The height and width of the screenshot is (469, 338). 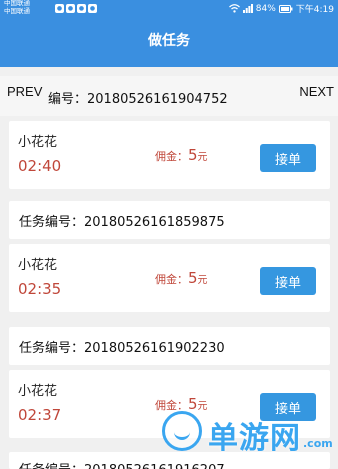 What do you see at coordinates (122, 348) in the screenshot?
I see `task-order-number: 任务编号：20180526161902230` at bounding box center [122, 348].